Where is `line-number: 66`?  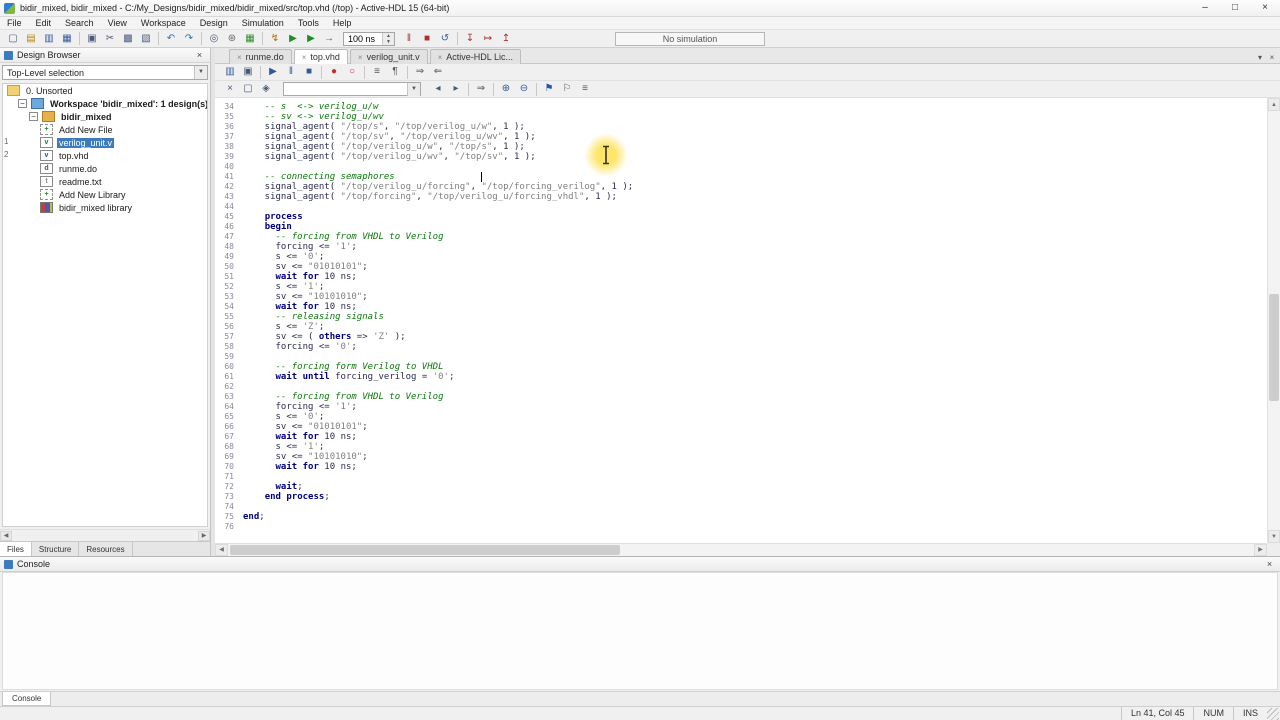
line-number: 66 is located at coordinates (228, 427).